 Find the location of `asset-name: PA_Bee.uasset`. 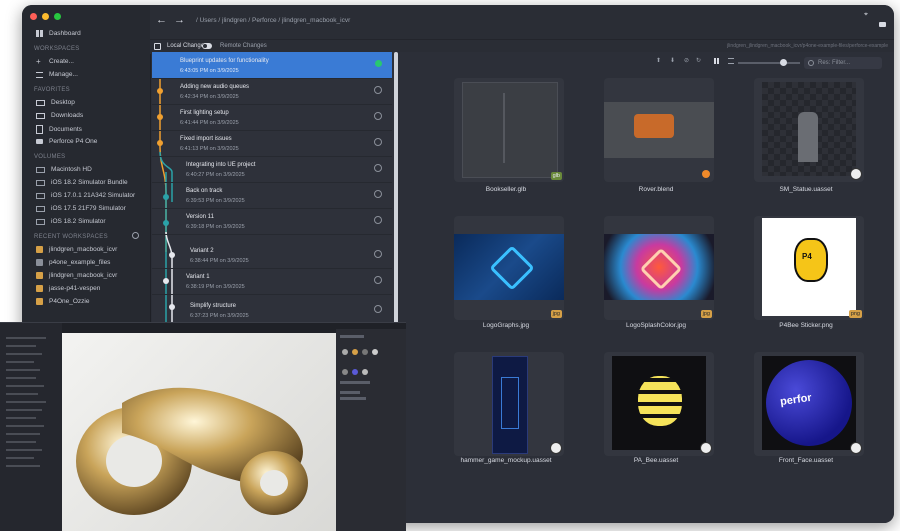

asset-name: PA_Bee.uasset is located at coordinates (656, 460).